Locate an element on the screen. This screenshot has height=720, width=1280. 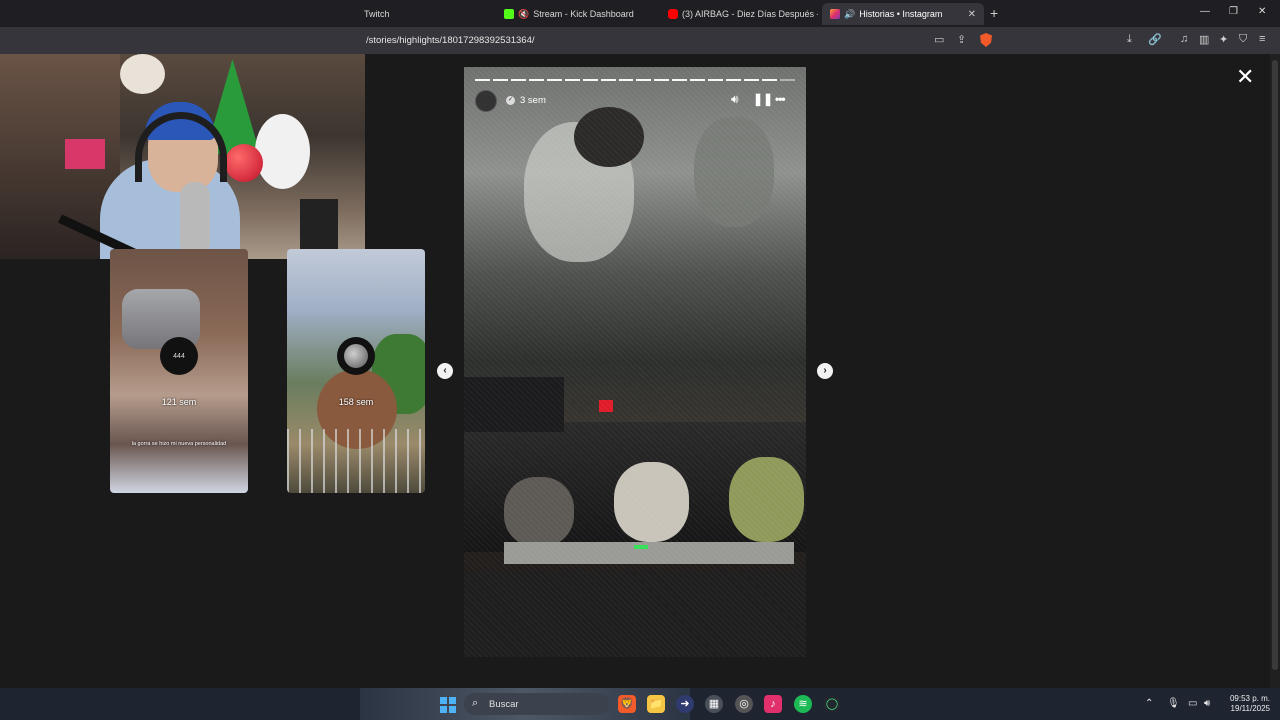
highlight-time: 121 sem is located at coordinates (179, 402).